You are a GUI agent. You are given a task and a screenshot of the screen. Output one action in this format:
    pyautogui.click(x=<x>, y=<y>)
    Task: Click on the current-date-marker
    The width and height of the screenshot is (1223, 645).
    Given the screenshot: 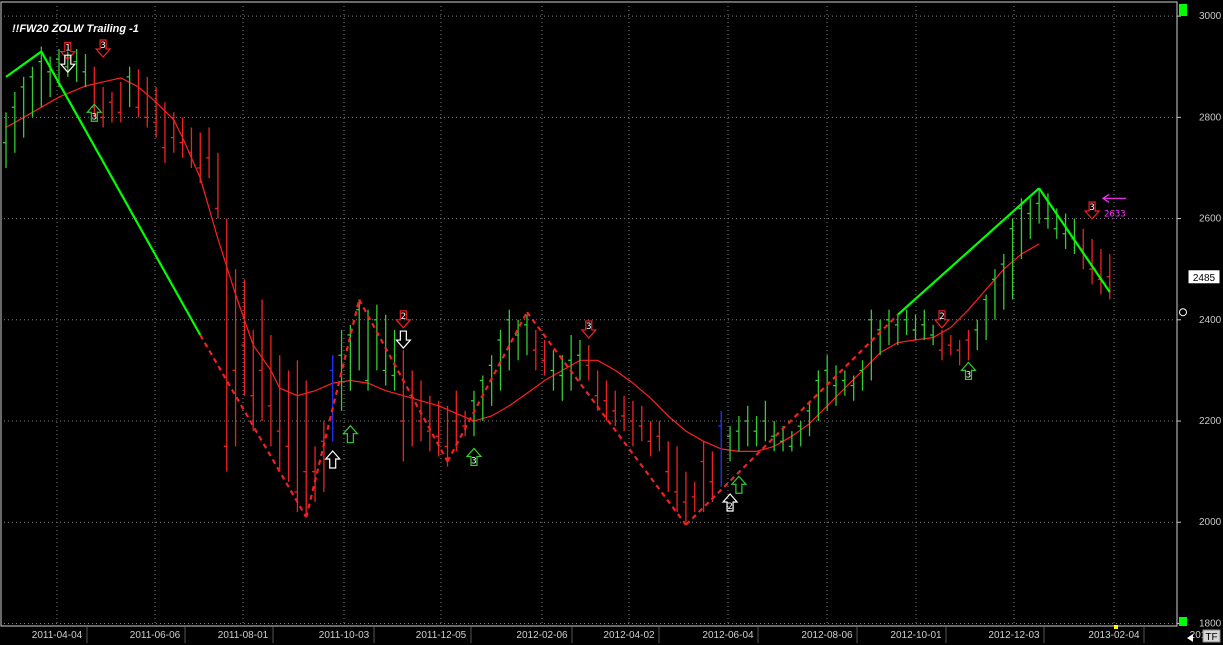 What is the action you would take?
    pyautogui.click(x=1116, y=627)
    